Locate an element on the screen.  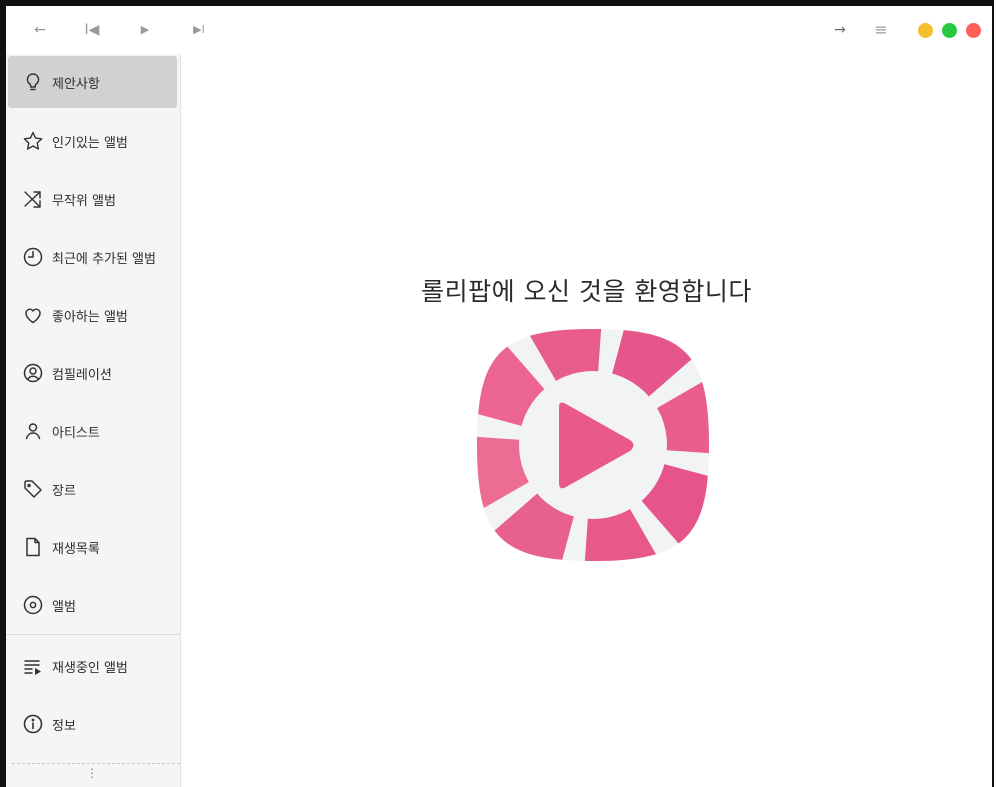
lollypop-logo-icon is located at coordinates (593, 445).